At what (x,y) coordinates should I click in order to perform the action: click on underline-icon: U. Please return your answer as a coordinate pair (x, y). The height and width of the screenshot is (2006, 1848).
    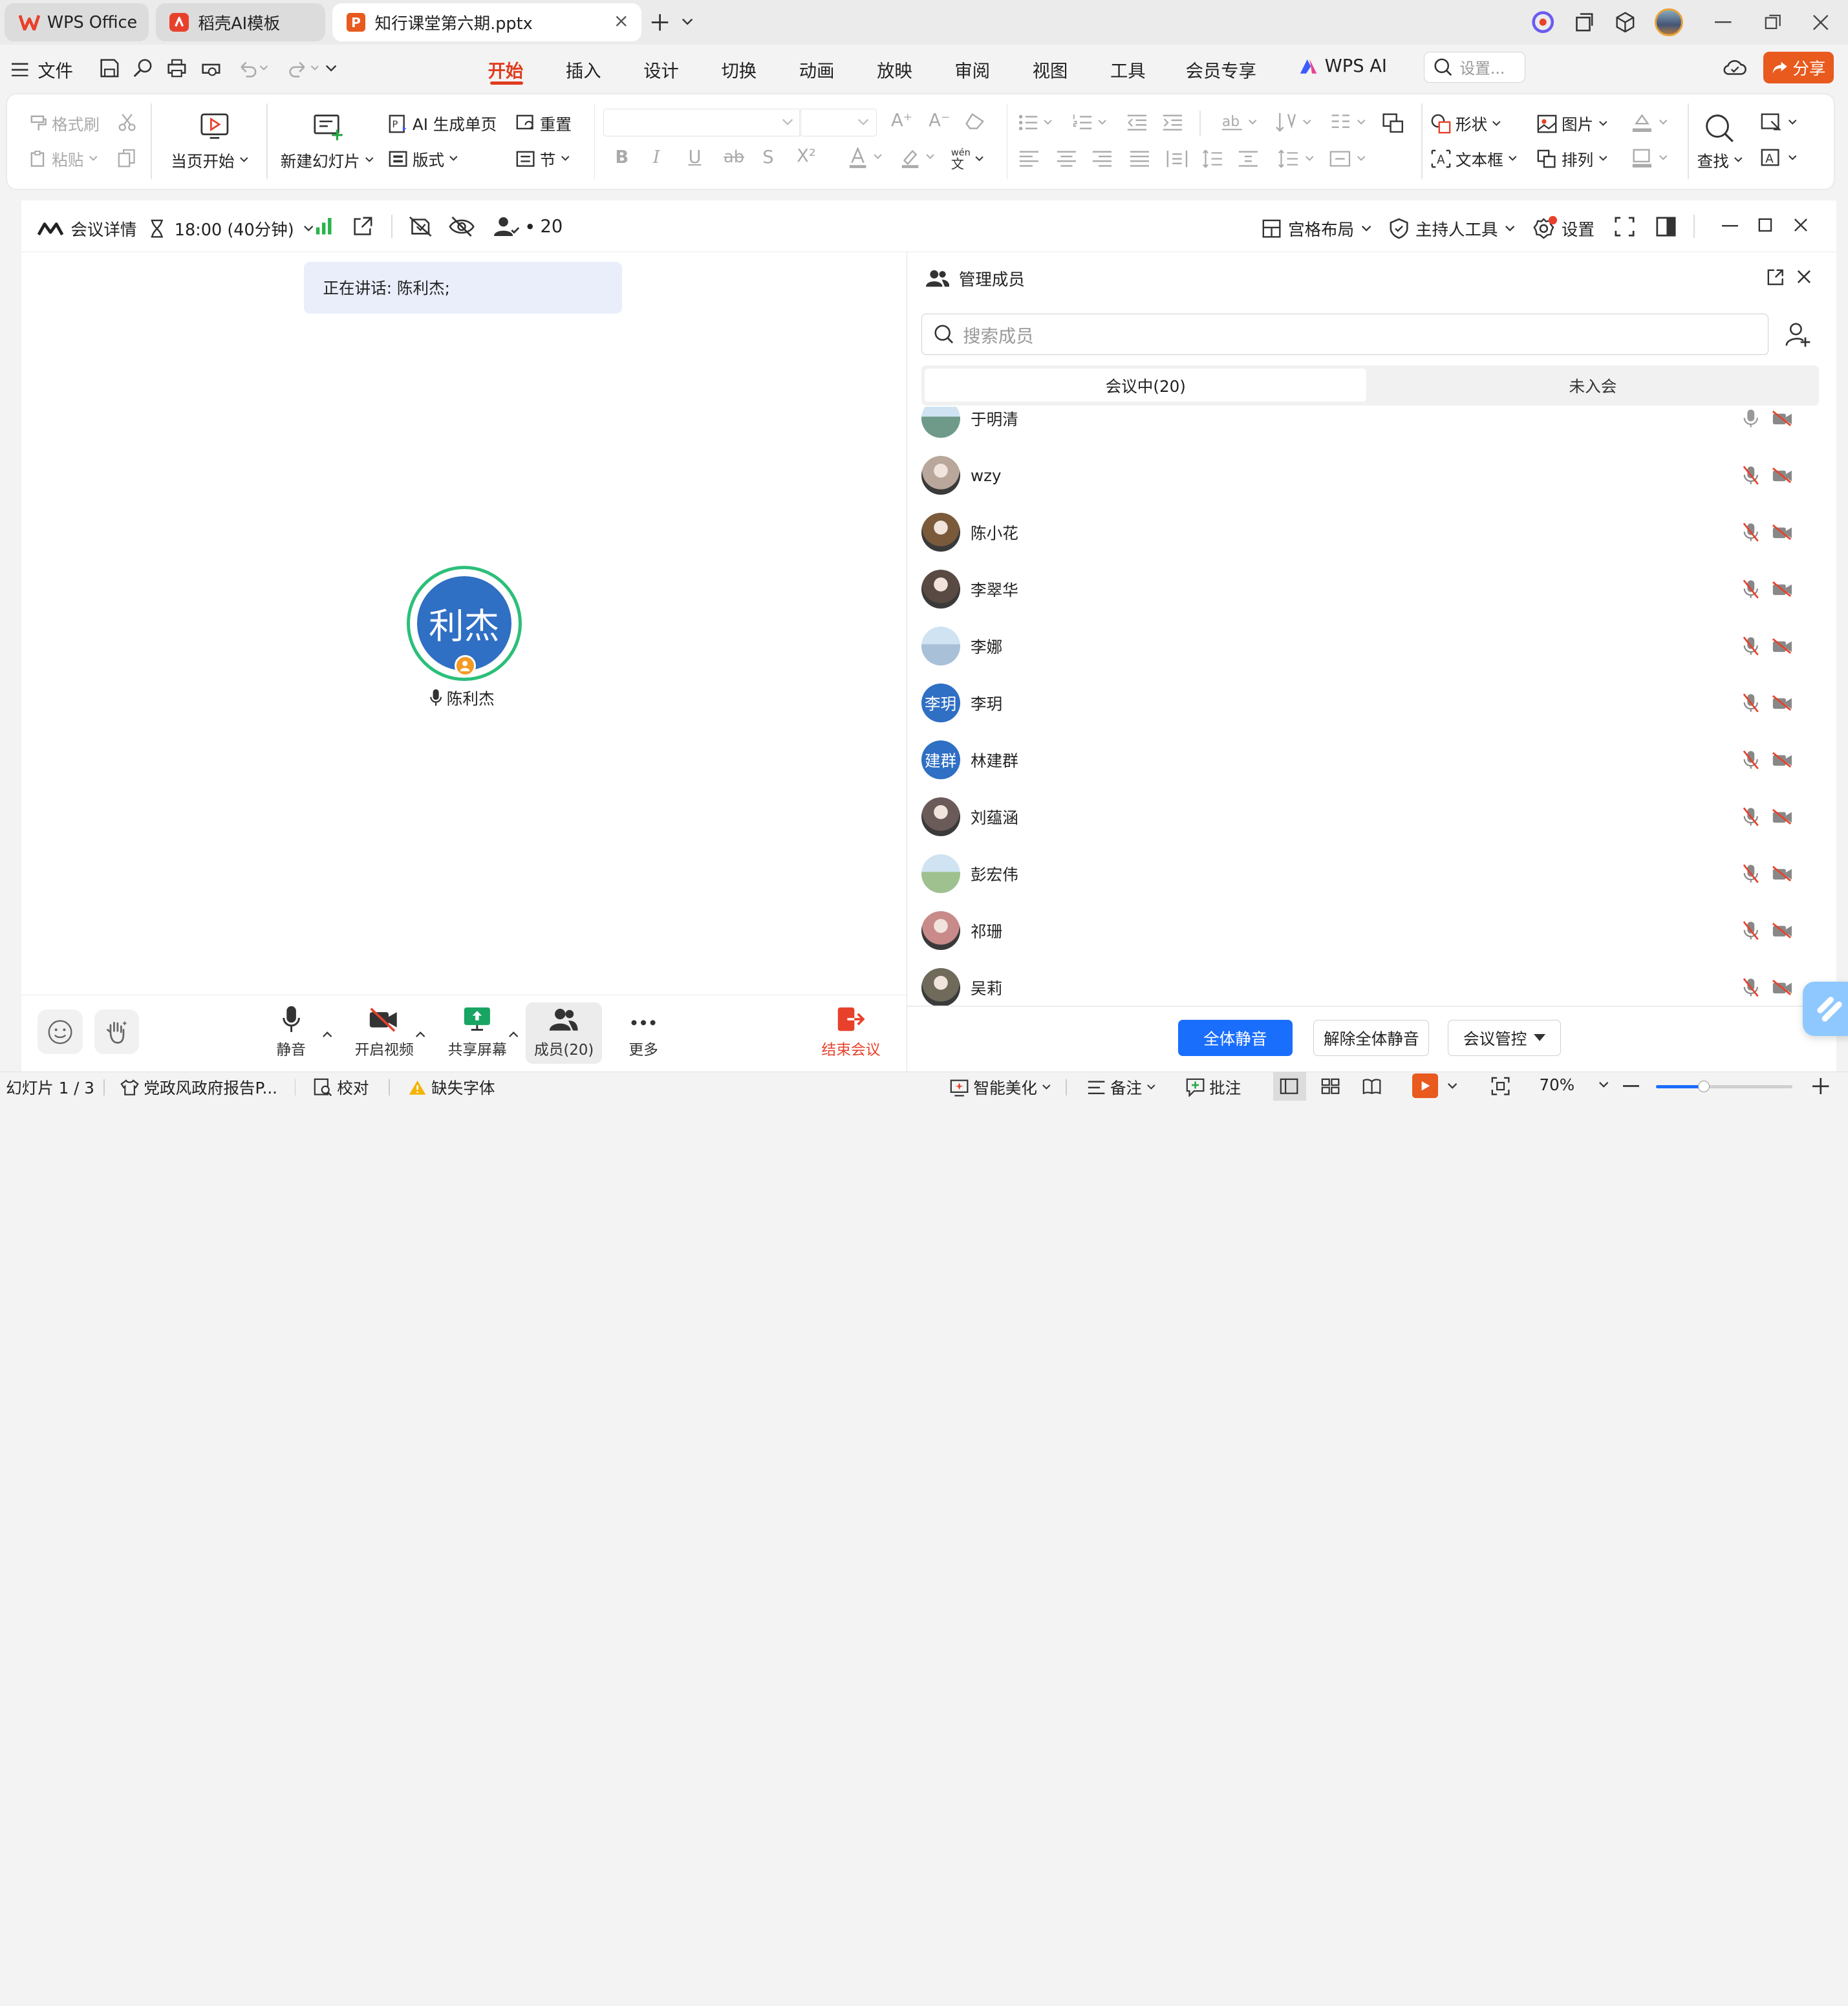
    Looking at the image, I should click on (694, 157).